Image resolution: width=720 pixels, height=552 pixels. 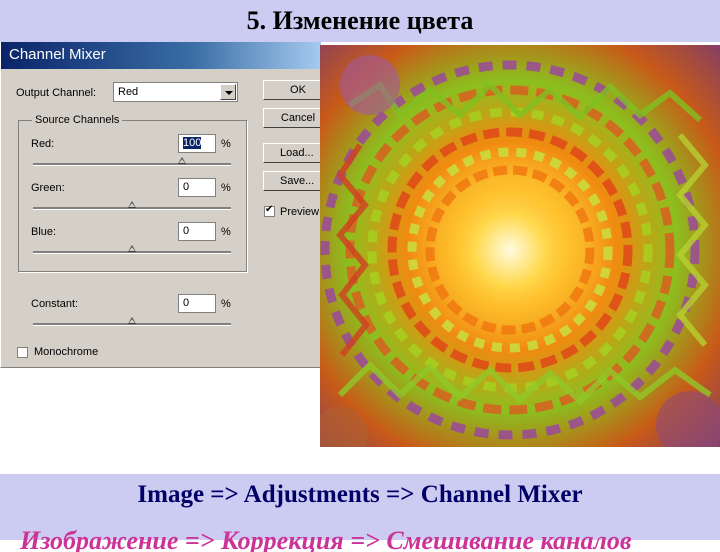 I want to click on red-channel-label: Red:, so click(x=43, y=144).